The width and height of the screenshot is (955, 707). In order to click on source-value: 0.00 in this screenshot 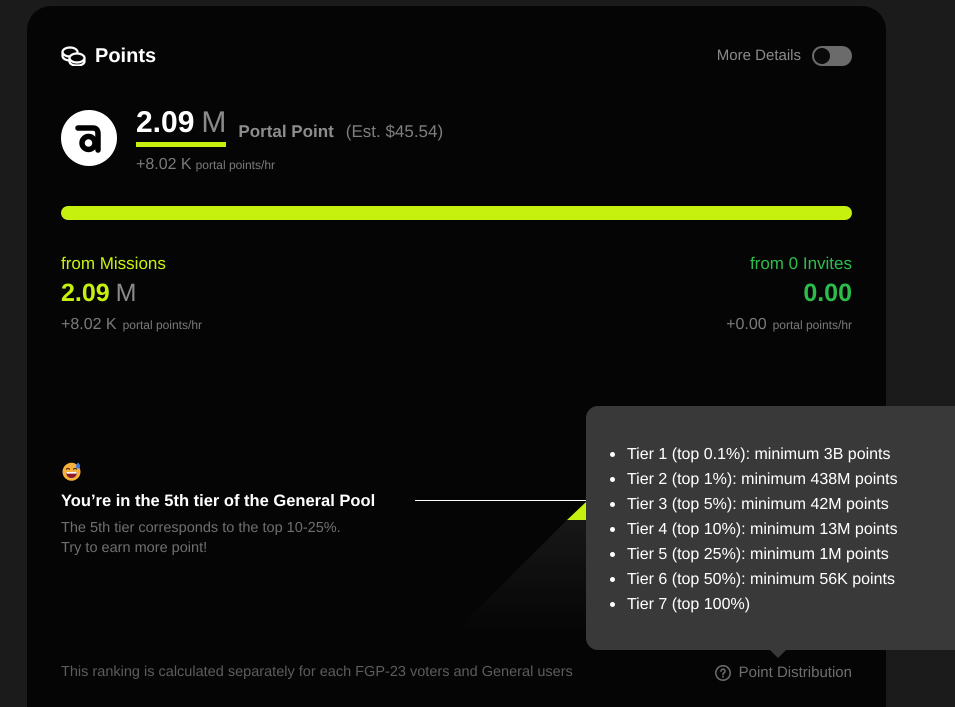, I will do `click(827, 293)`.